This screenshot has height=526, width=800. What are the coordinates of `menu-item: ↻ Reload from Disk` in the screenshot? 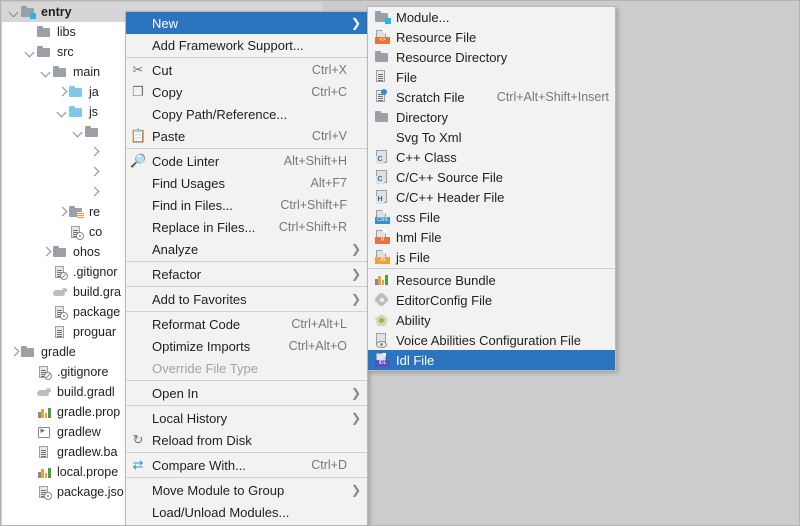 It's located at (246, 440).